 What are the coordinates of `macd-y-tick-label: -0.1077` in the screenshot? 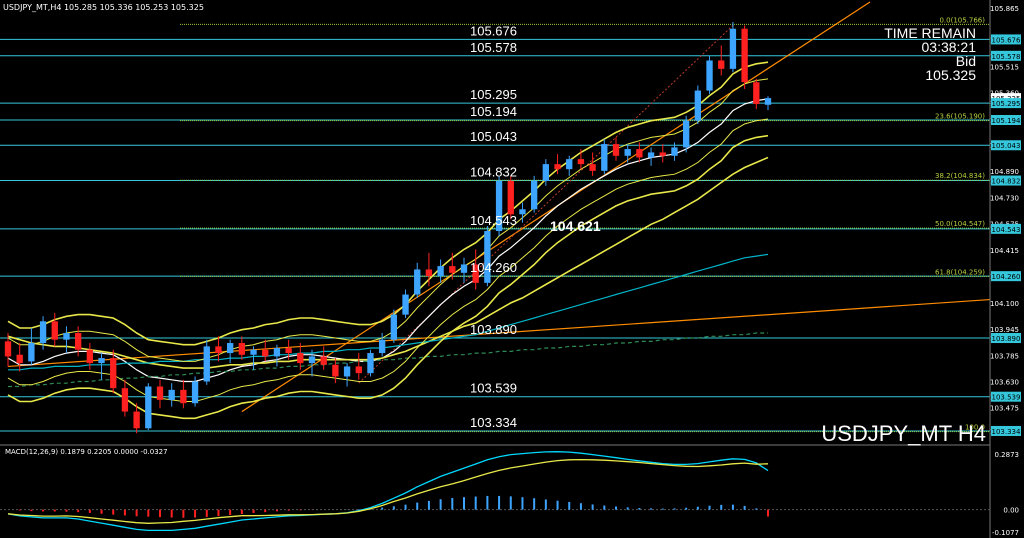 It's located at (1005, 533).